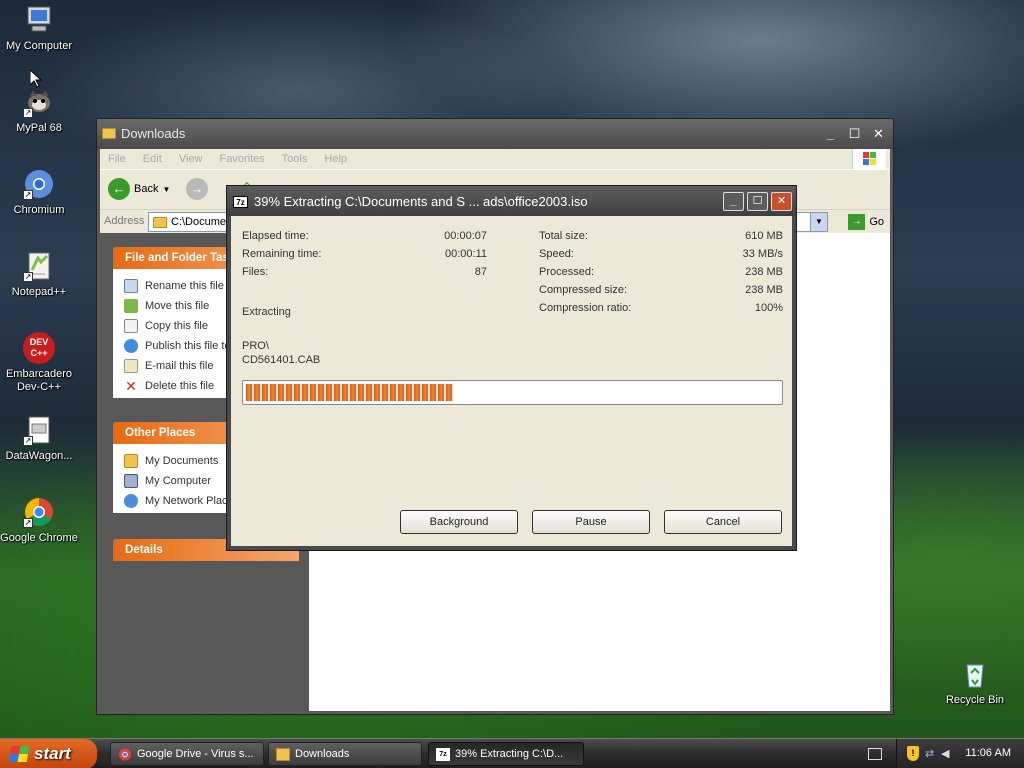 This screenshot has height=768, width=1024. What do you see at coordinates (179, 365) in the screenshot?
I see `task-label: E-mail this file` at bounding box center [179, 365].